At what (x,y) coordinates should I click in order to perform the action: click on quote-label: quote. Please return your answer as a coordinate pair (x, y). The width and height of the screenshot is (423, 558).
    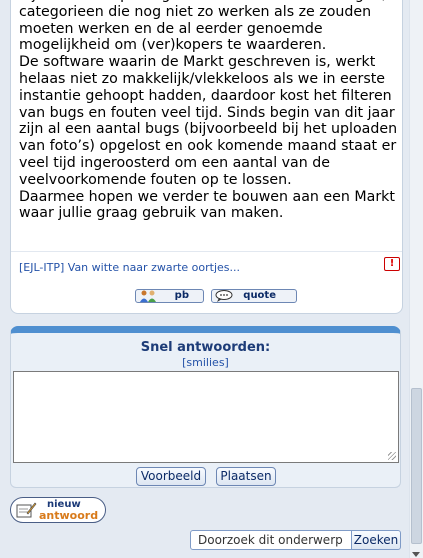
    Looking at the image, I should click on (259, 295).